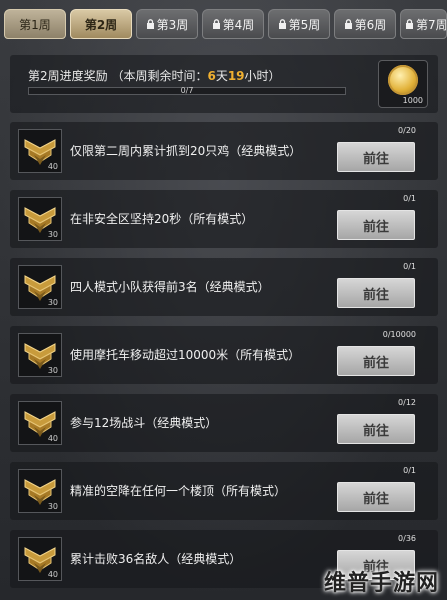 Image resolution: width=447 pixels, height=600 pixels. What do you see at coordinates (162, 219) in the screenshot?
I see `task-description: 在非安全区坚持20秒（所有模式）` at bounding box center [162, 219].